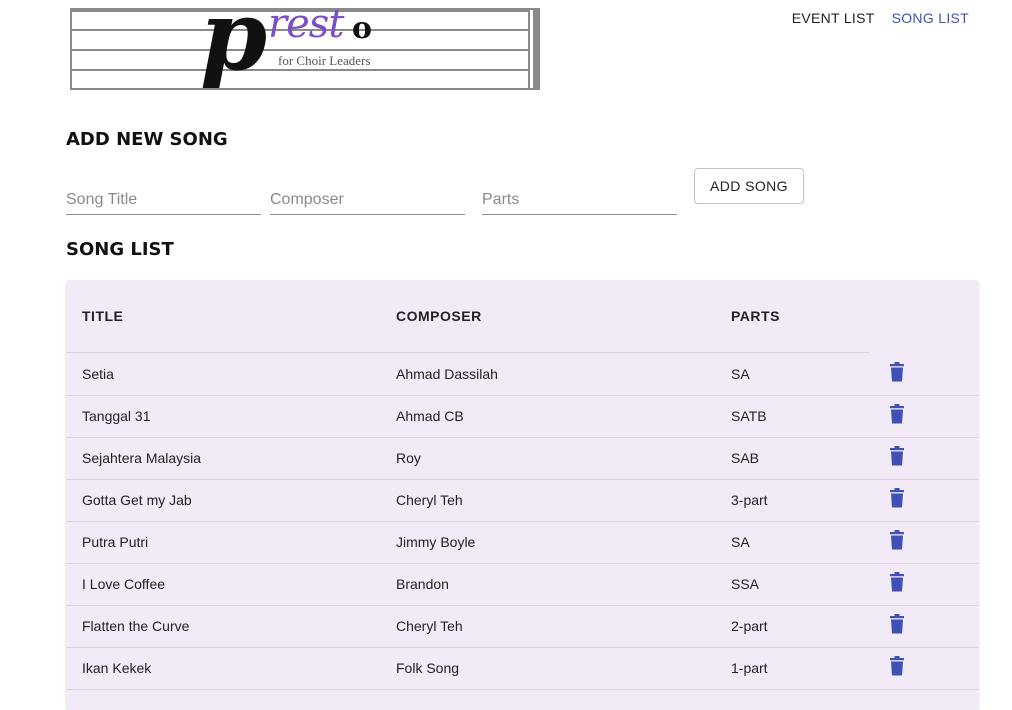 Image resolution: width=1012 pixels, height=710 pixels. Describe the element at coordinates (324, 61) in the screenshot. I see `logo-tagline: for Choir Leaders` at that location.